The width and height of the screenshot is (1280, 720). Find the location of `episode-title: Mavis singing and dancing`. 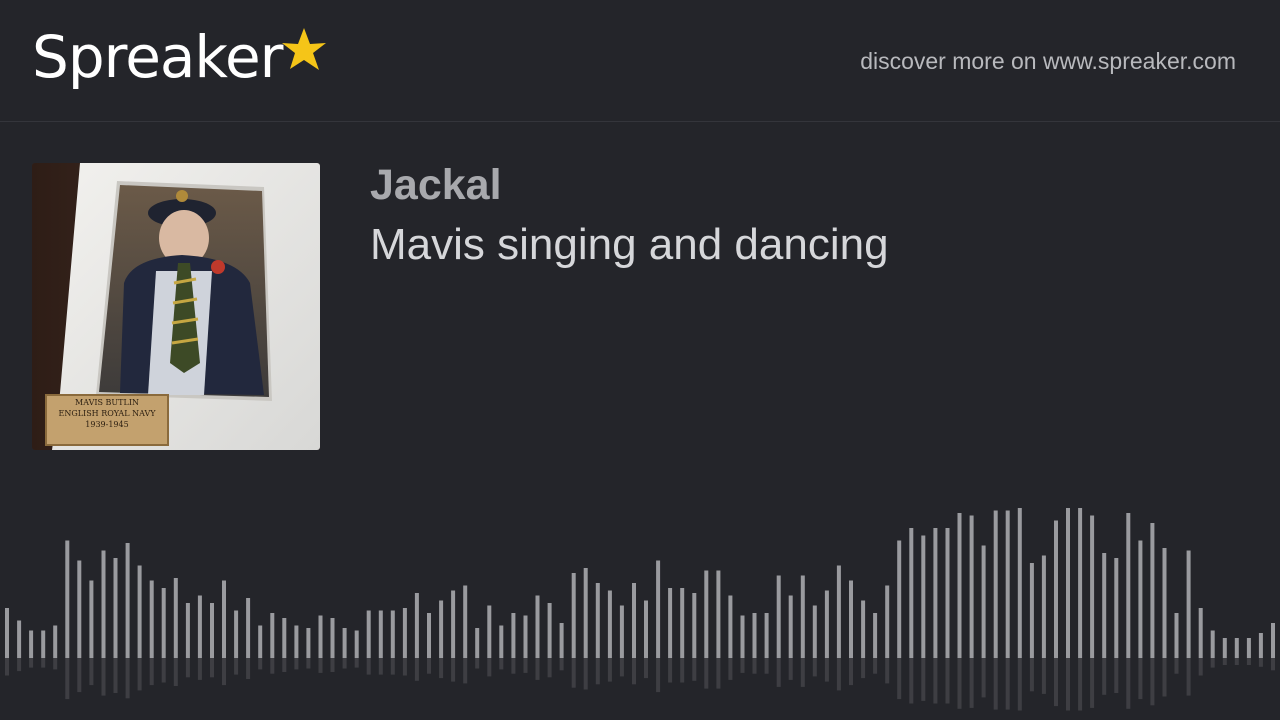

episode-title: Mavis singing and dancing is located at coordinates (629, 245).